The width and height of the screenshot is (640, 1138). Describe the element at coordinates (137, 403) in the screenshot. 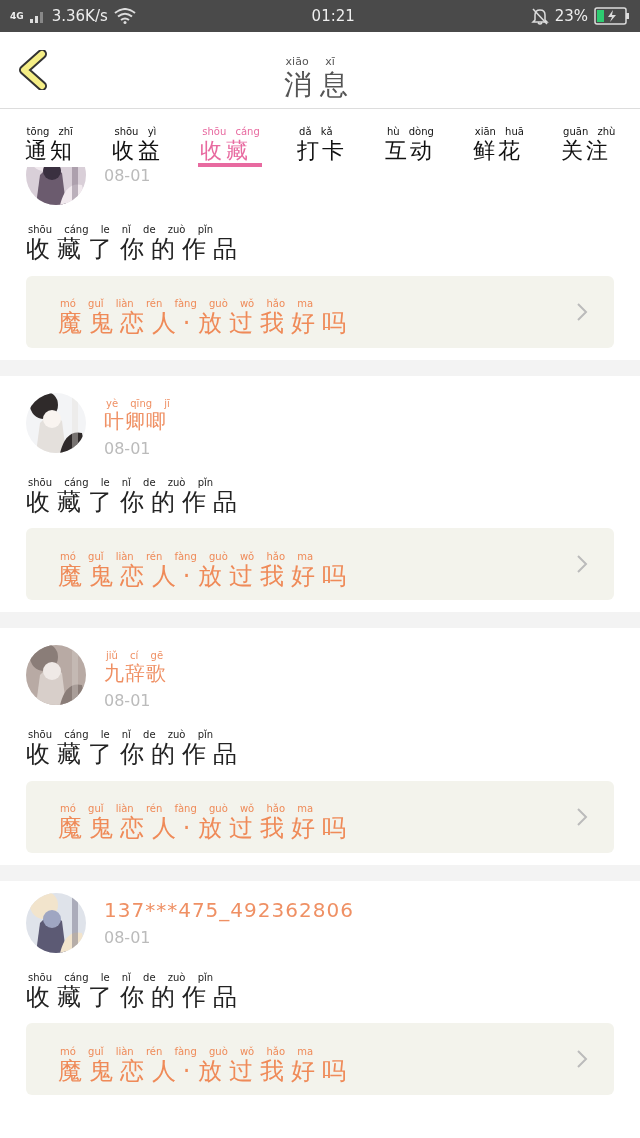

I see `pinyin-text: yè qīng jī` at that location.